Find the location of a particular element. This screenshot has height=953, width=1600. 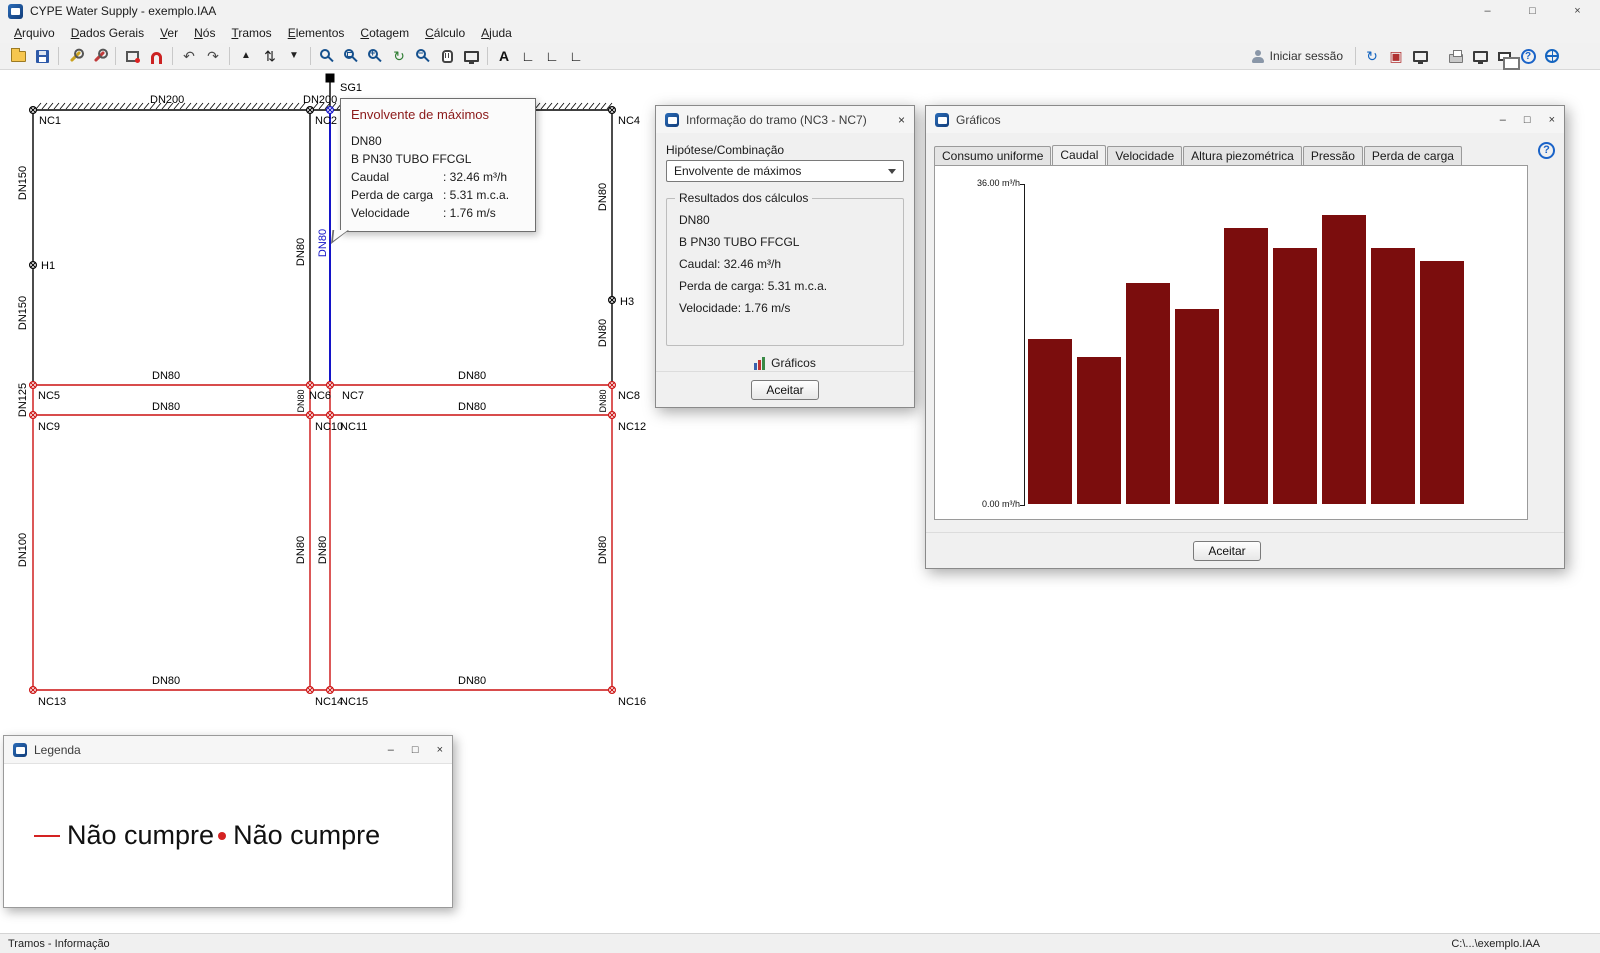

menu-item-c-lculo: Cálculo is located at coordinates (445, 33).